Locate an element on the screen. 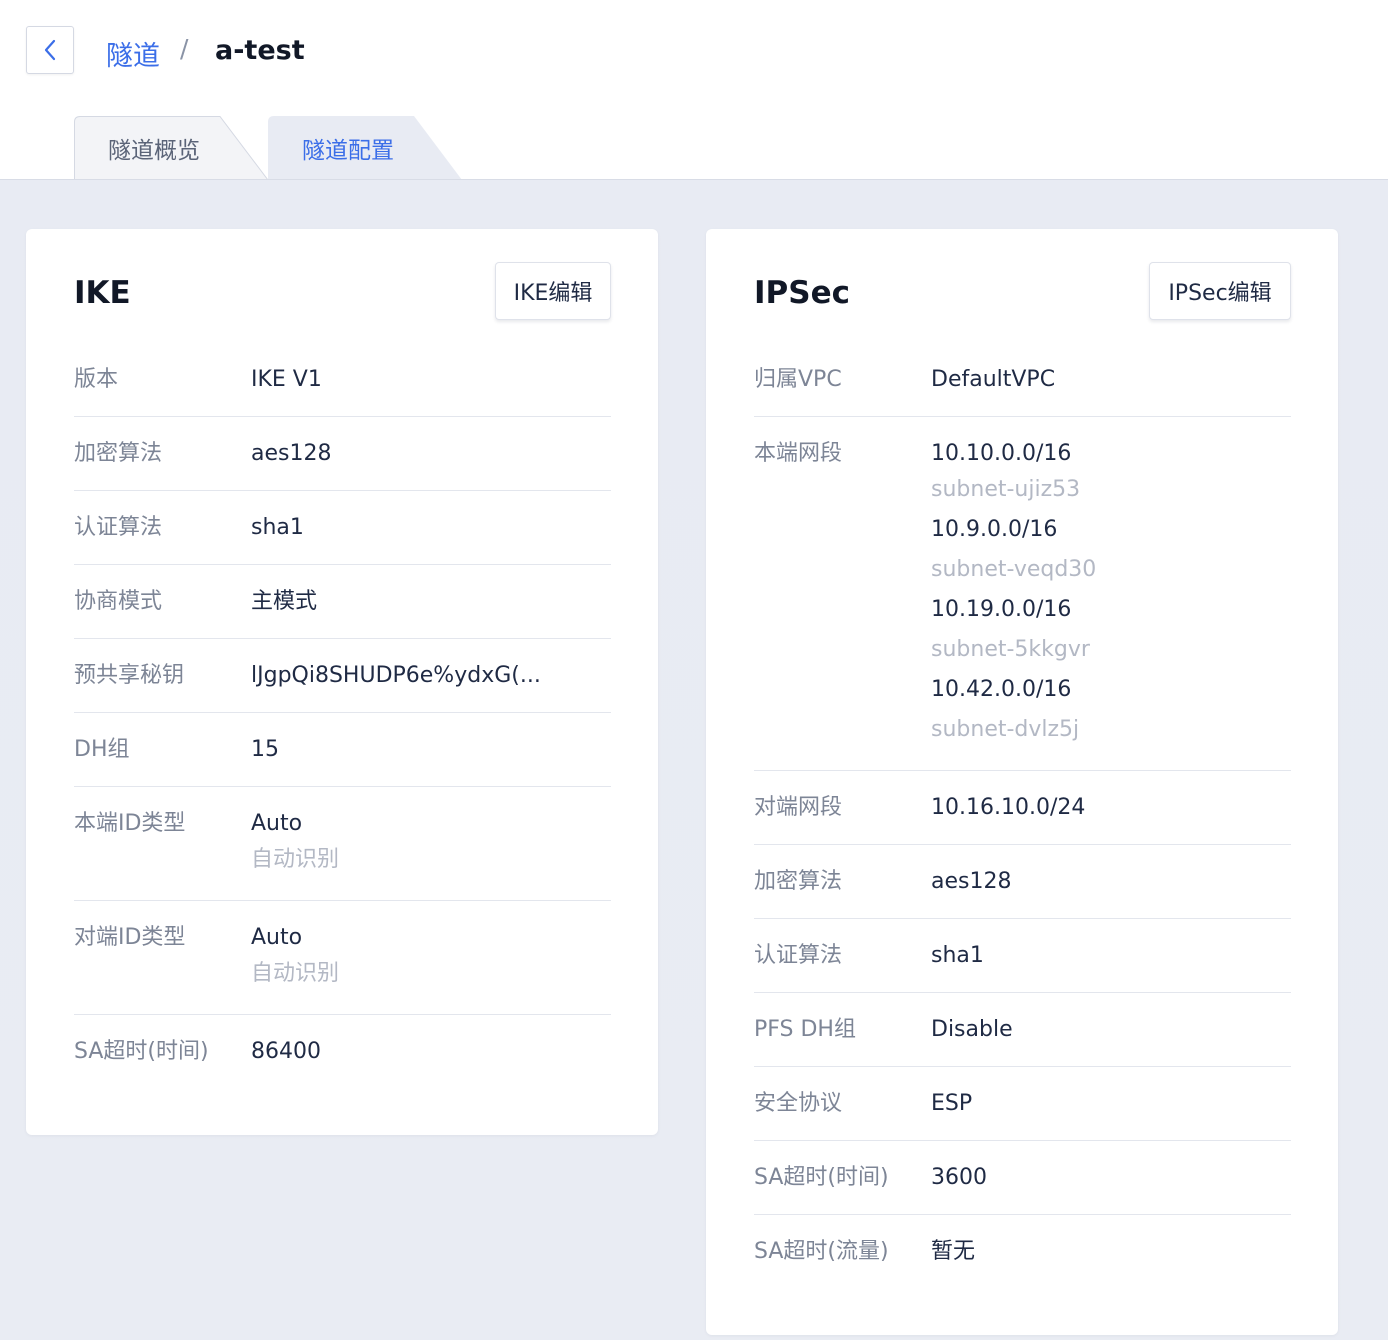 The height and width of the screenshot is (1340, 1388). ipsec-edit-button: IPSec编辑 is located at coordinates (1220, 291).